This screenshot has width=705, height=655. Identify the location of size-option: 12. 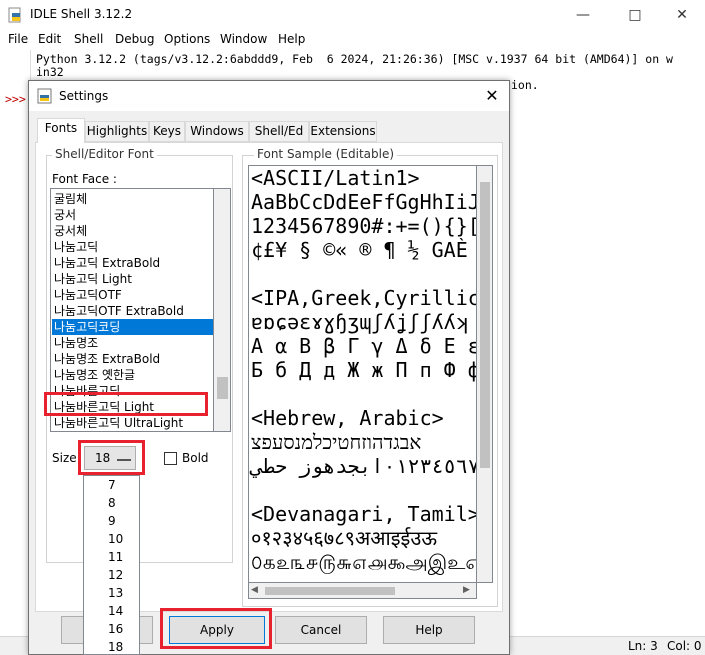
(115, 575).